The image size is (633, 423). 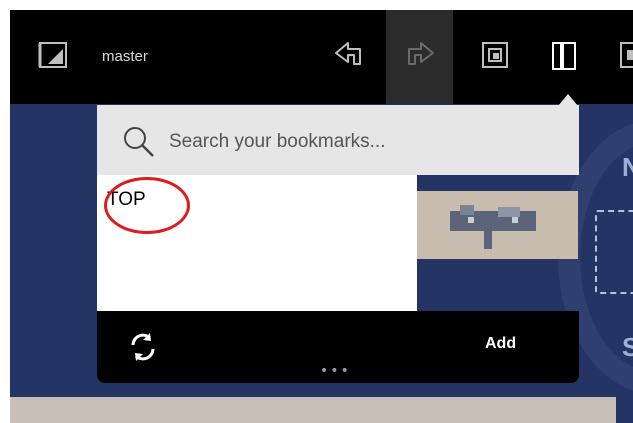 What do you see at coordinates (147, 205) in the screenshot?
I see `annotation-circle` at bounding box center [147, 205].